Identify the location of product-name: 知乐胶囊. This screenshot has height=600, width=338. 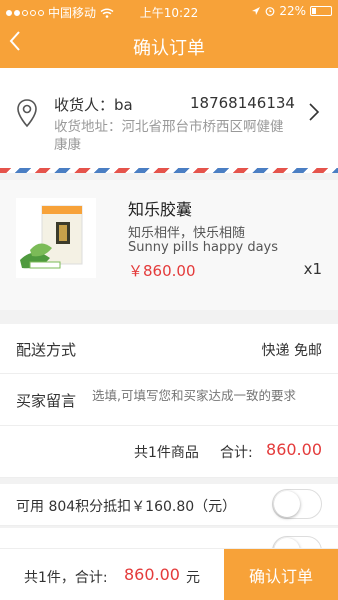
(160, 209).